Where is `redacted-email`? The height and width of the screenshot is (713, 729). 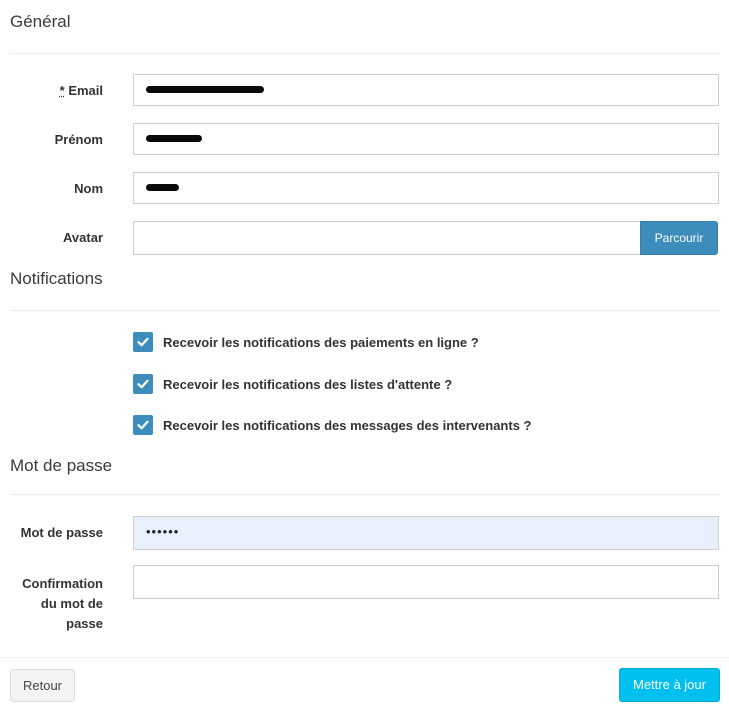 redacted-email is located at coordinates (205, 90).